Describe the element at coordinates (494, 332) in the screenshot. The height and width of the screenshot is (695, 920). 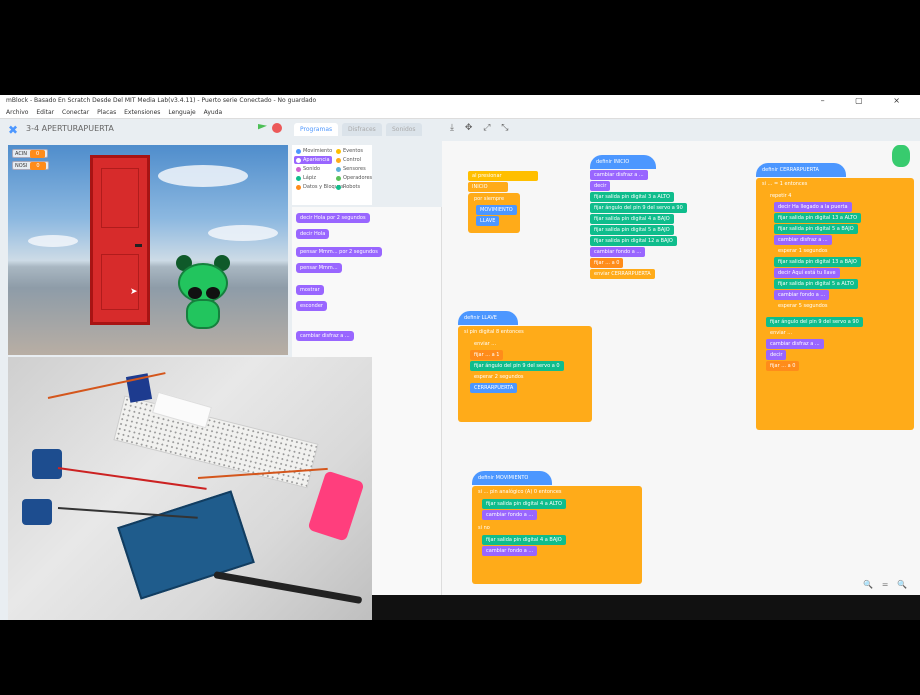
I see `script-block: si pin digital 8 entonces` at that location.